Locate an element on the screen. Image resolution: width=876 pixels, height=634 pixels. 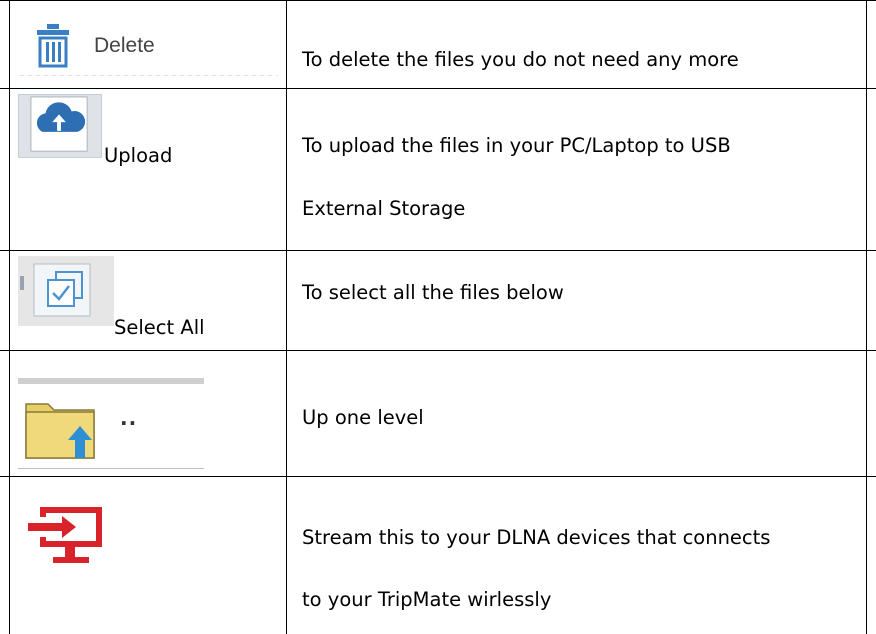
stream-description-line-2: to your TripMate wirlessly is located at coordinates (427, 599).